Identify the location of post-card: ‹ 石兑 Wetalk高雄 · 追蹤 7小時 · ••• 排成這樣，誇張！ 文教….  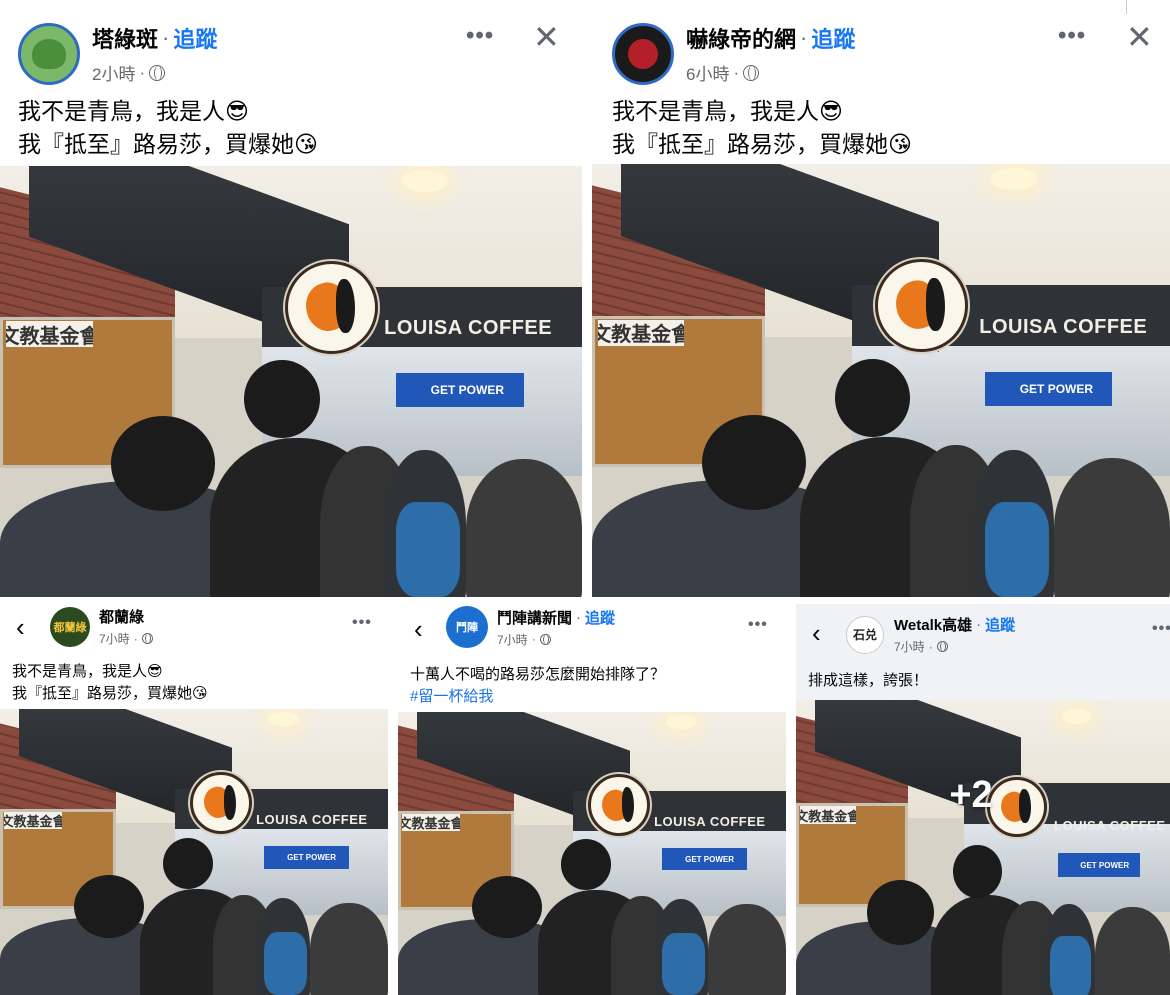
(983, 799).